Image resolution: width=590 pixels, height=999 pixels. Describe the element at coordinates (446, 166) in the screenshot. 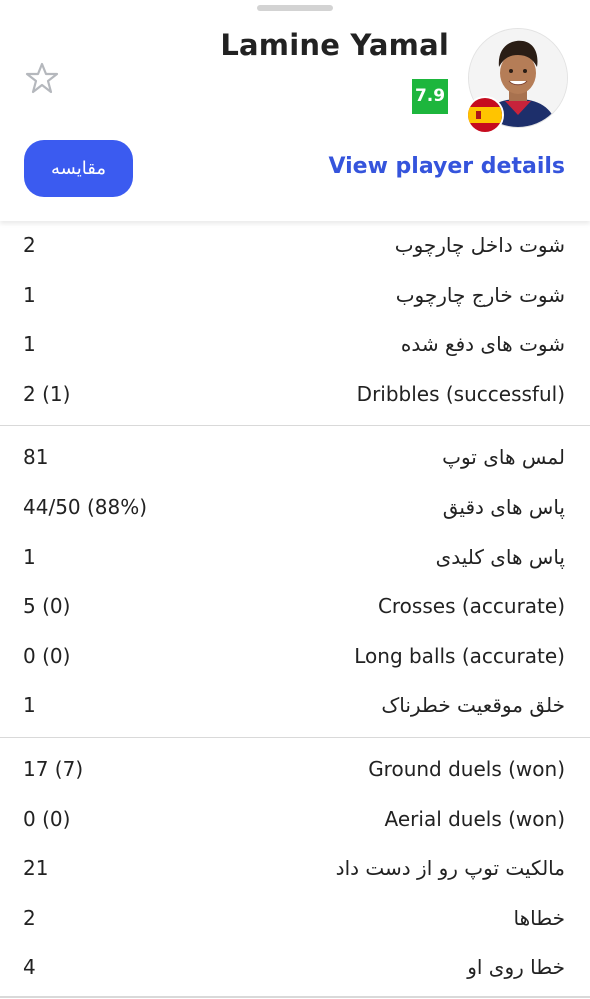

I see `view-player-details-link: View player details` at that location.